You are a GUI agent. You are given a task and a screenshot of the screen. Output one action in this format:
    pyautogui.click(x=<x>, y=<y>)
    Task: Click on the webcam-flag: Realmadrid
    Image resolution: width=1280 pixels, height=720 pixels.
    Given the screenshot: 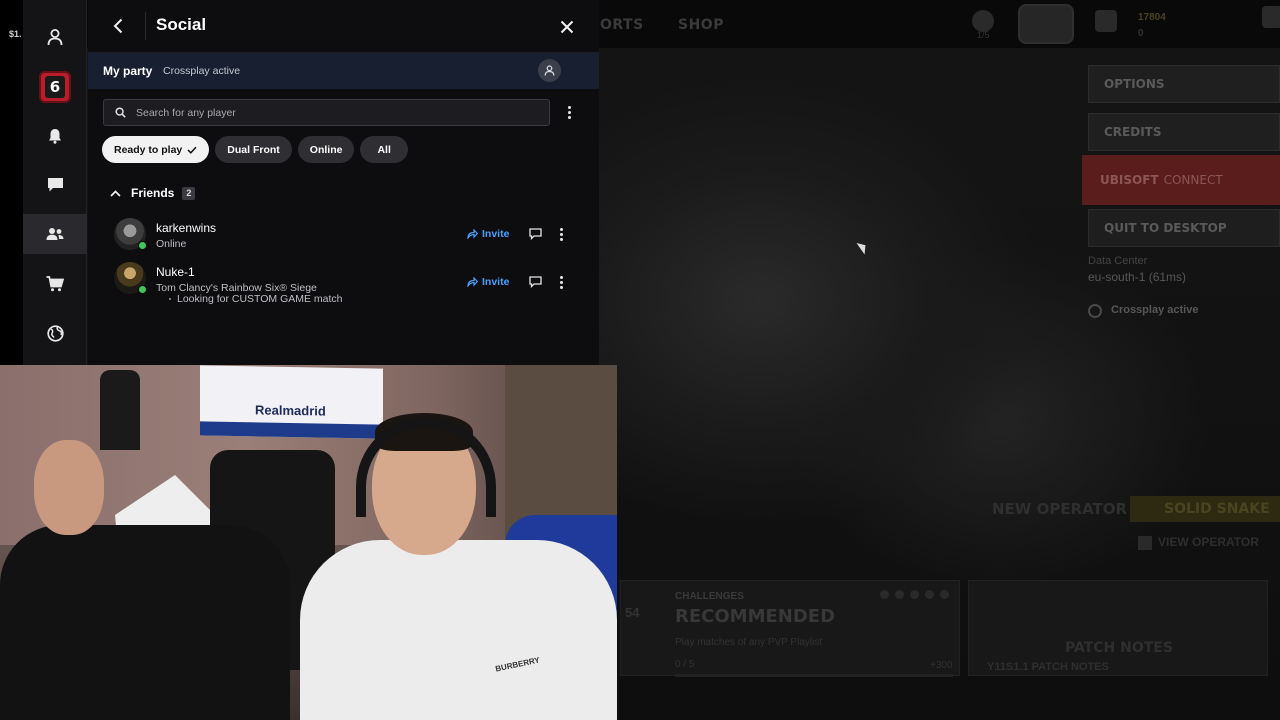 What is the action you would take?
    pyautogui.click(x=291, y=402)
    